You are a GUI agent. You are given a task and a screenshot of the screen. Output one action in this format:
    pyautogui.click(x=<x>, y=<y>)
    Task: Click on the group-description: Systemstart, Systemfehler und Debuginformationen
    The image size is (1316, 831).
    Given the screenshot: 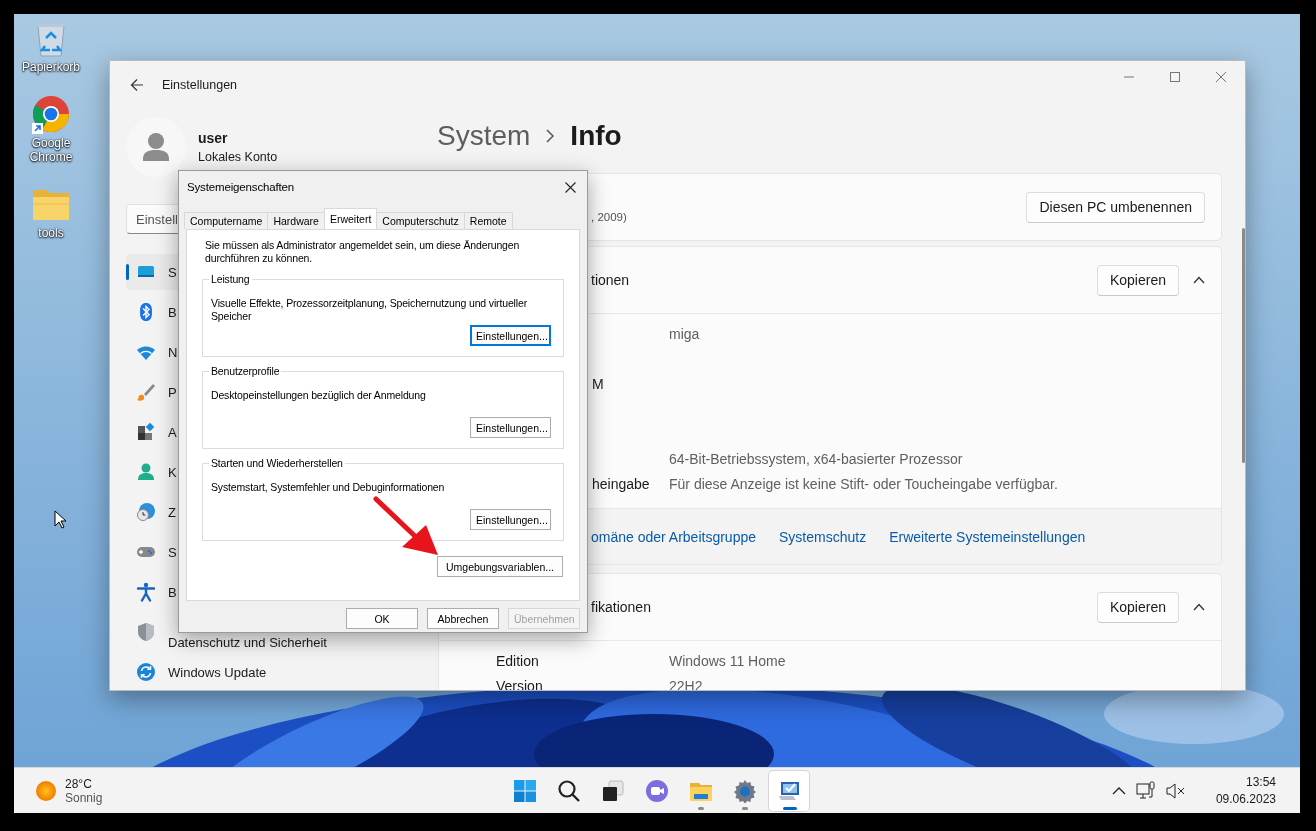 What is the action you would take?
    pyautogui.click(x=328, y=487)
    